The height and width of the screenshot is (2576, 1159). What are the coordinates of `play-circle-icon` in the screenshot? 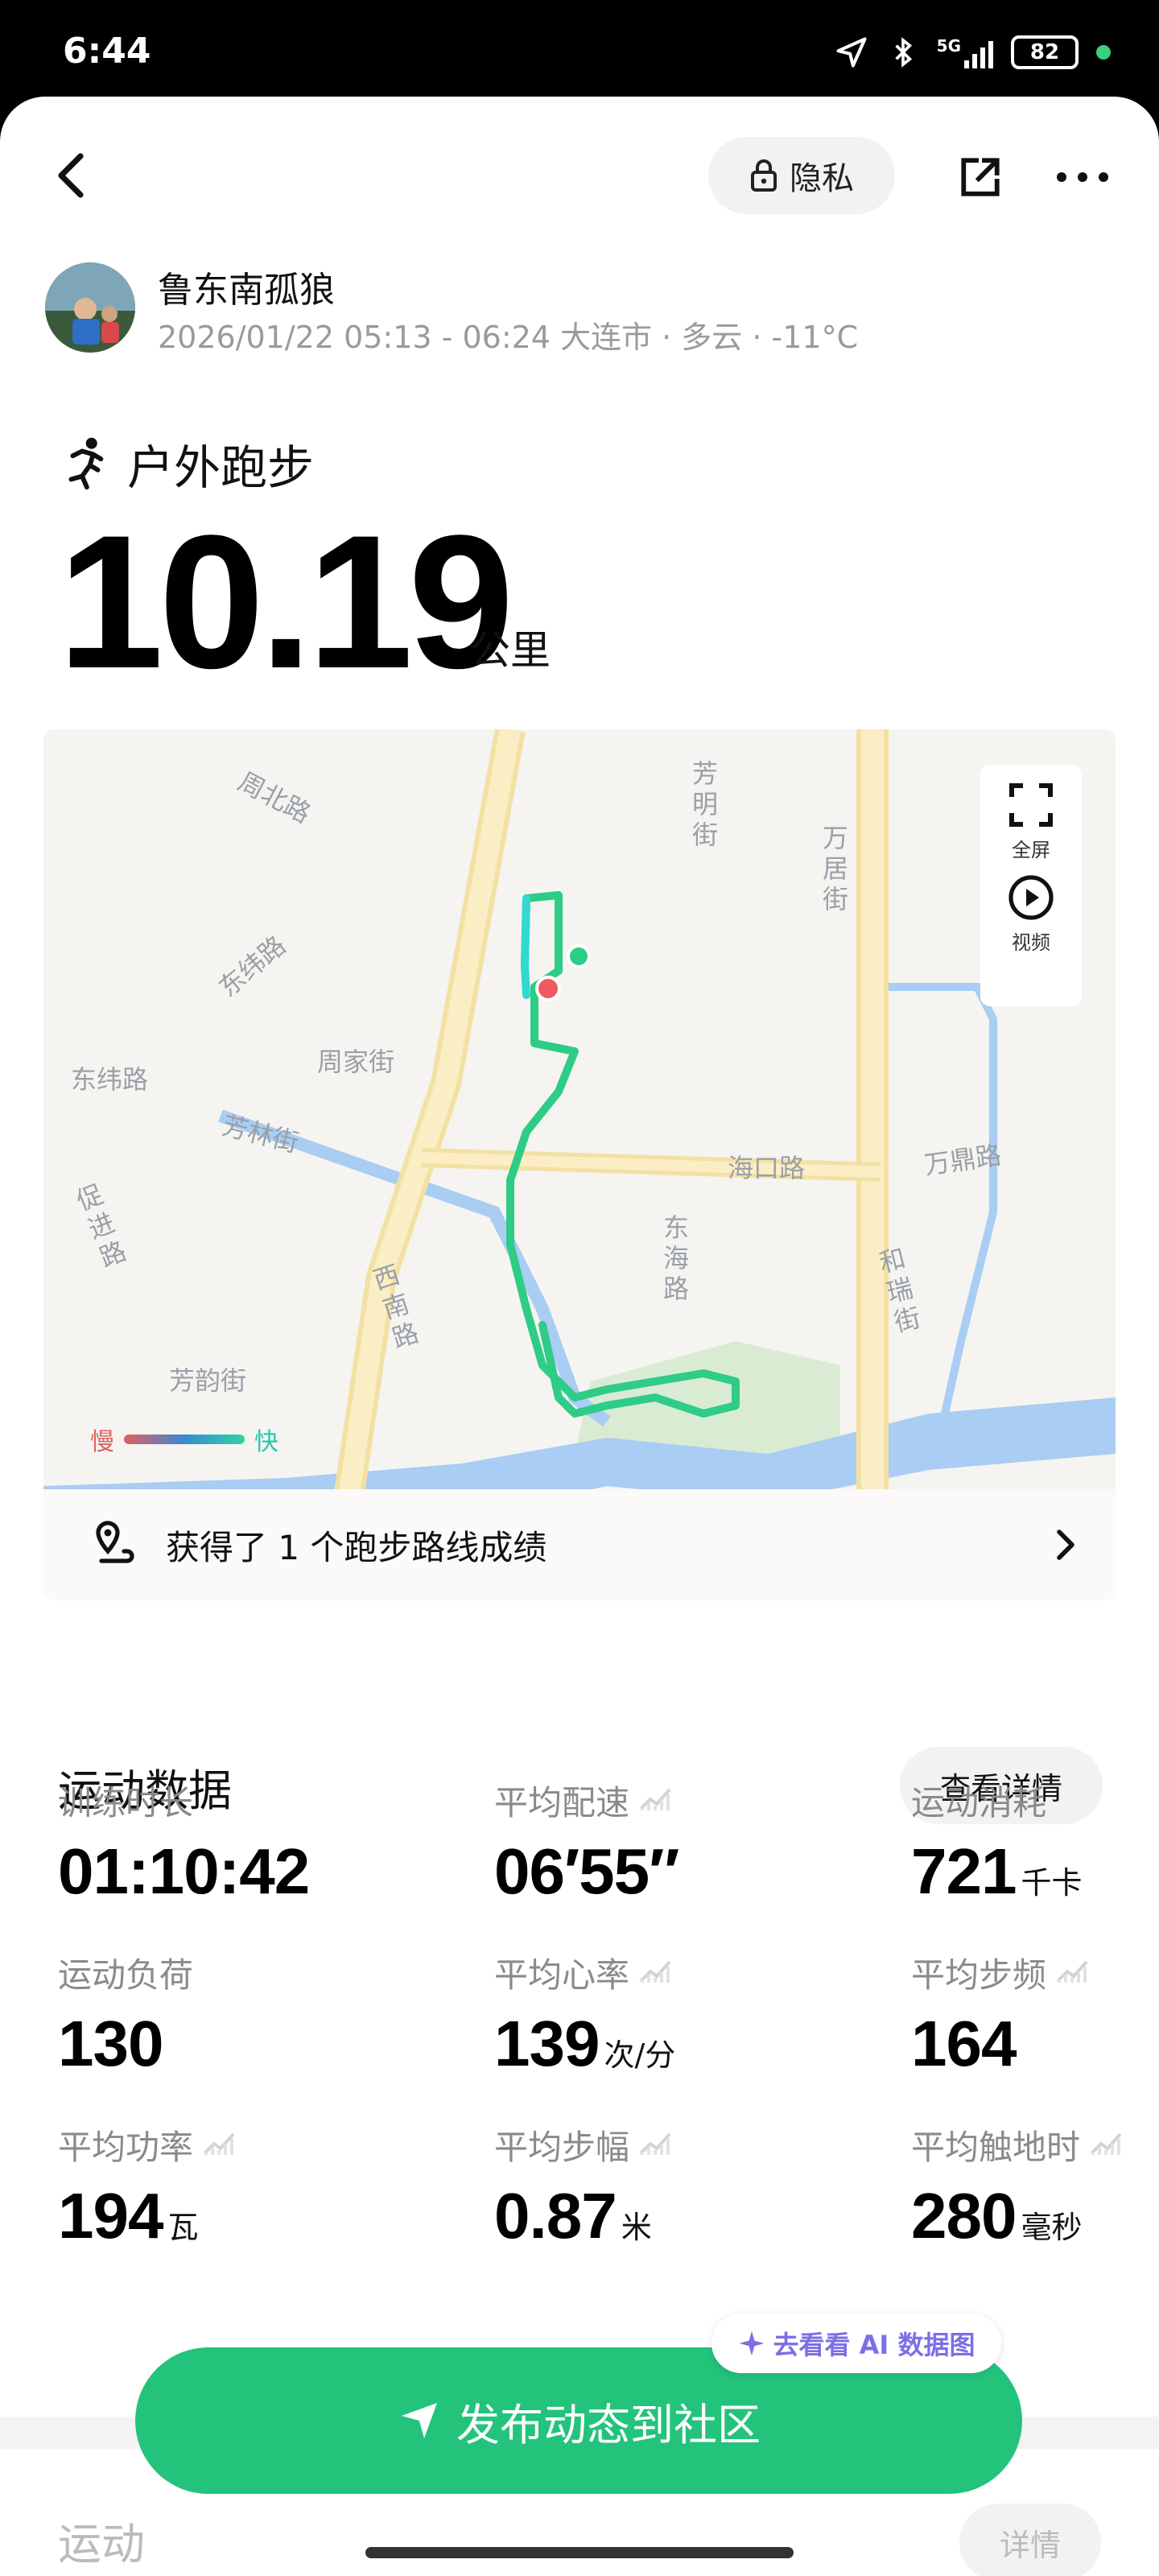 It's located at (1031, 897).